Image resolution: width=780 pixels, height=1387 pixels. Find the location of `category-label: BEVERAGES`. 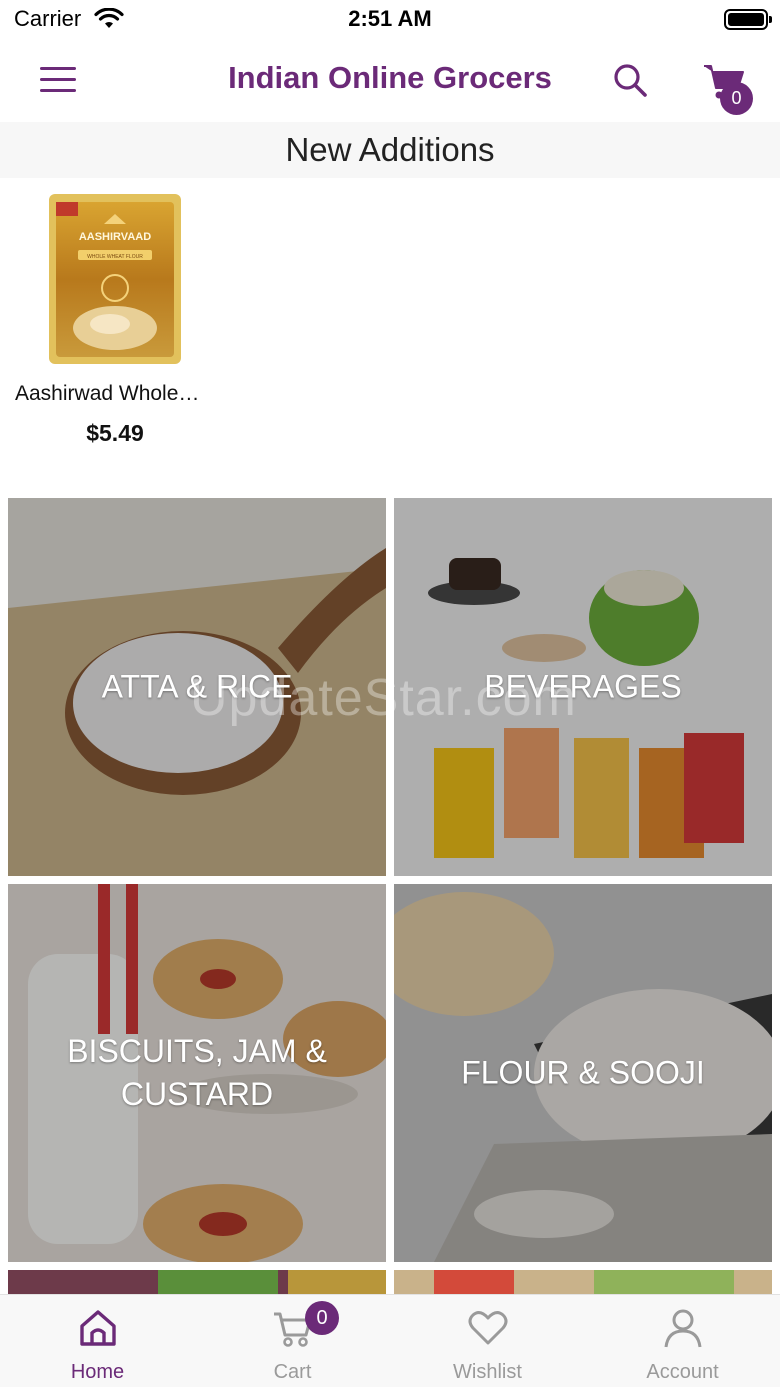

category-label: BEVERAGES is located at coordinates (583, 686).